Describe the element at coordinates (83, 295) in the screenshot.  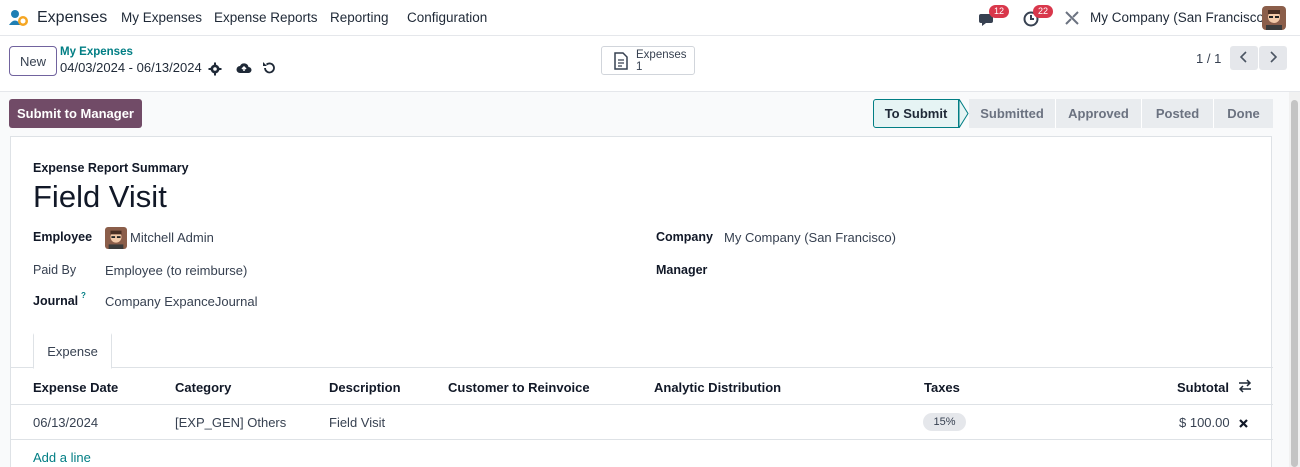
I see `journal-help-tooltip: ?` at that location.